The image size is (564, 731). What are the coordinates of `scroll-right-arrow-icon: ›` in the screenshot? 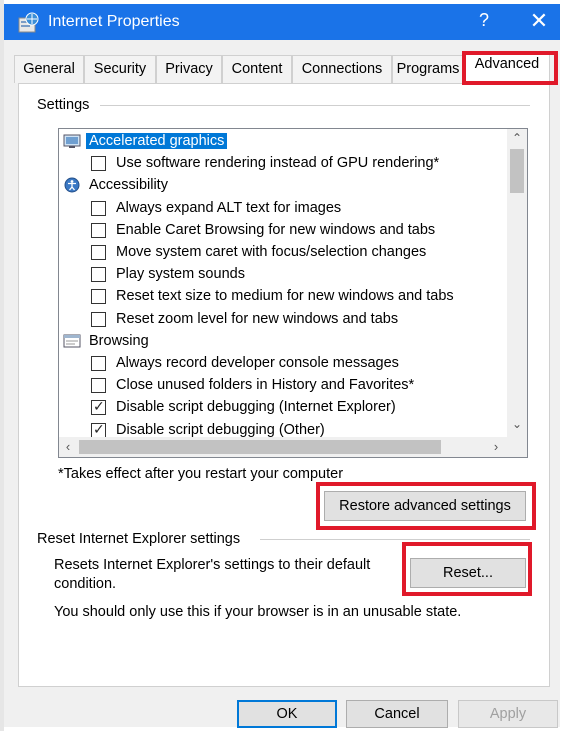 It's located at (496, 447).